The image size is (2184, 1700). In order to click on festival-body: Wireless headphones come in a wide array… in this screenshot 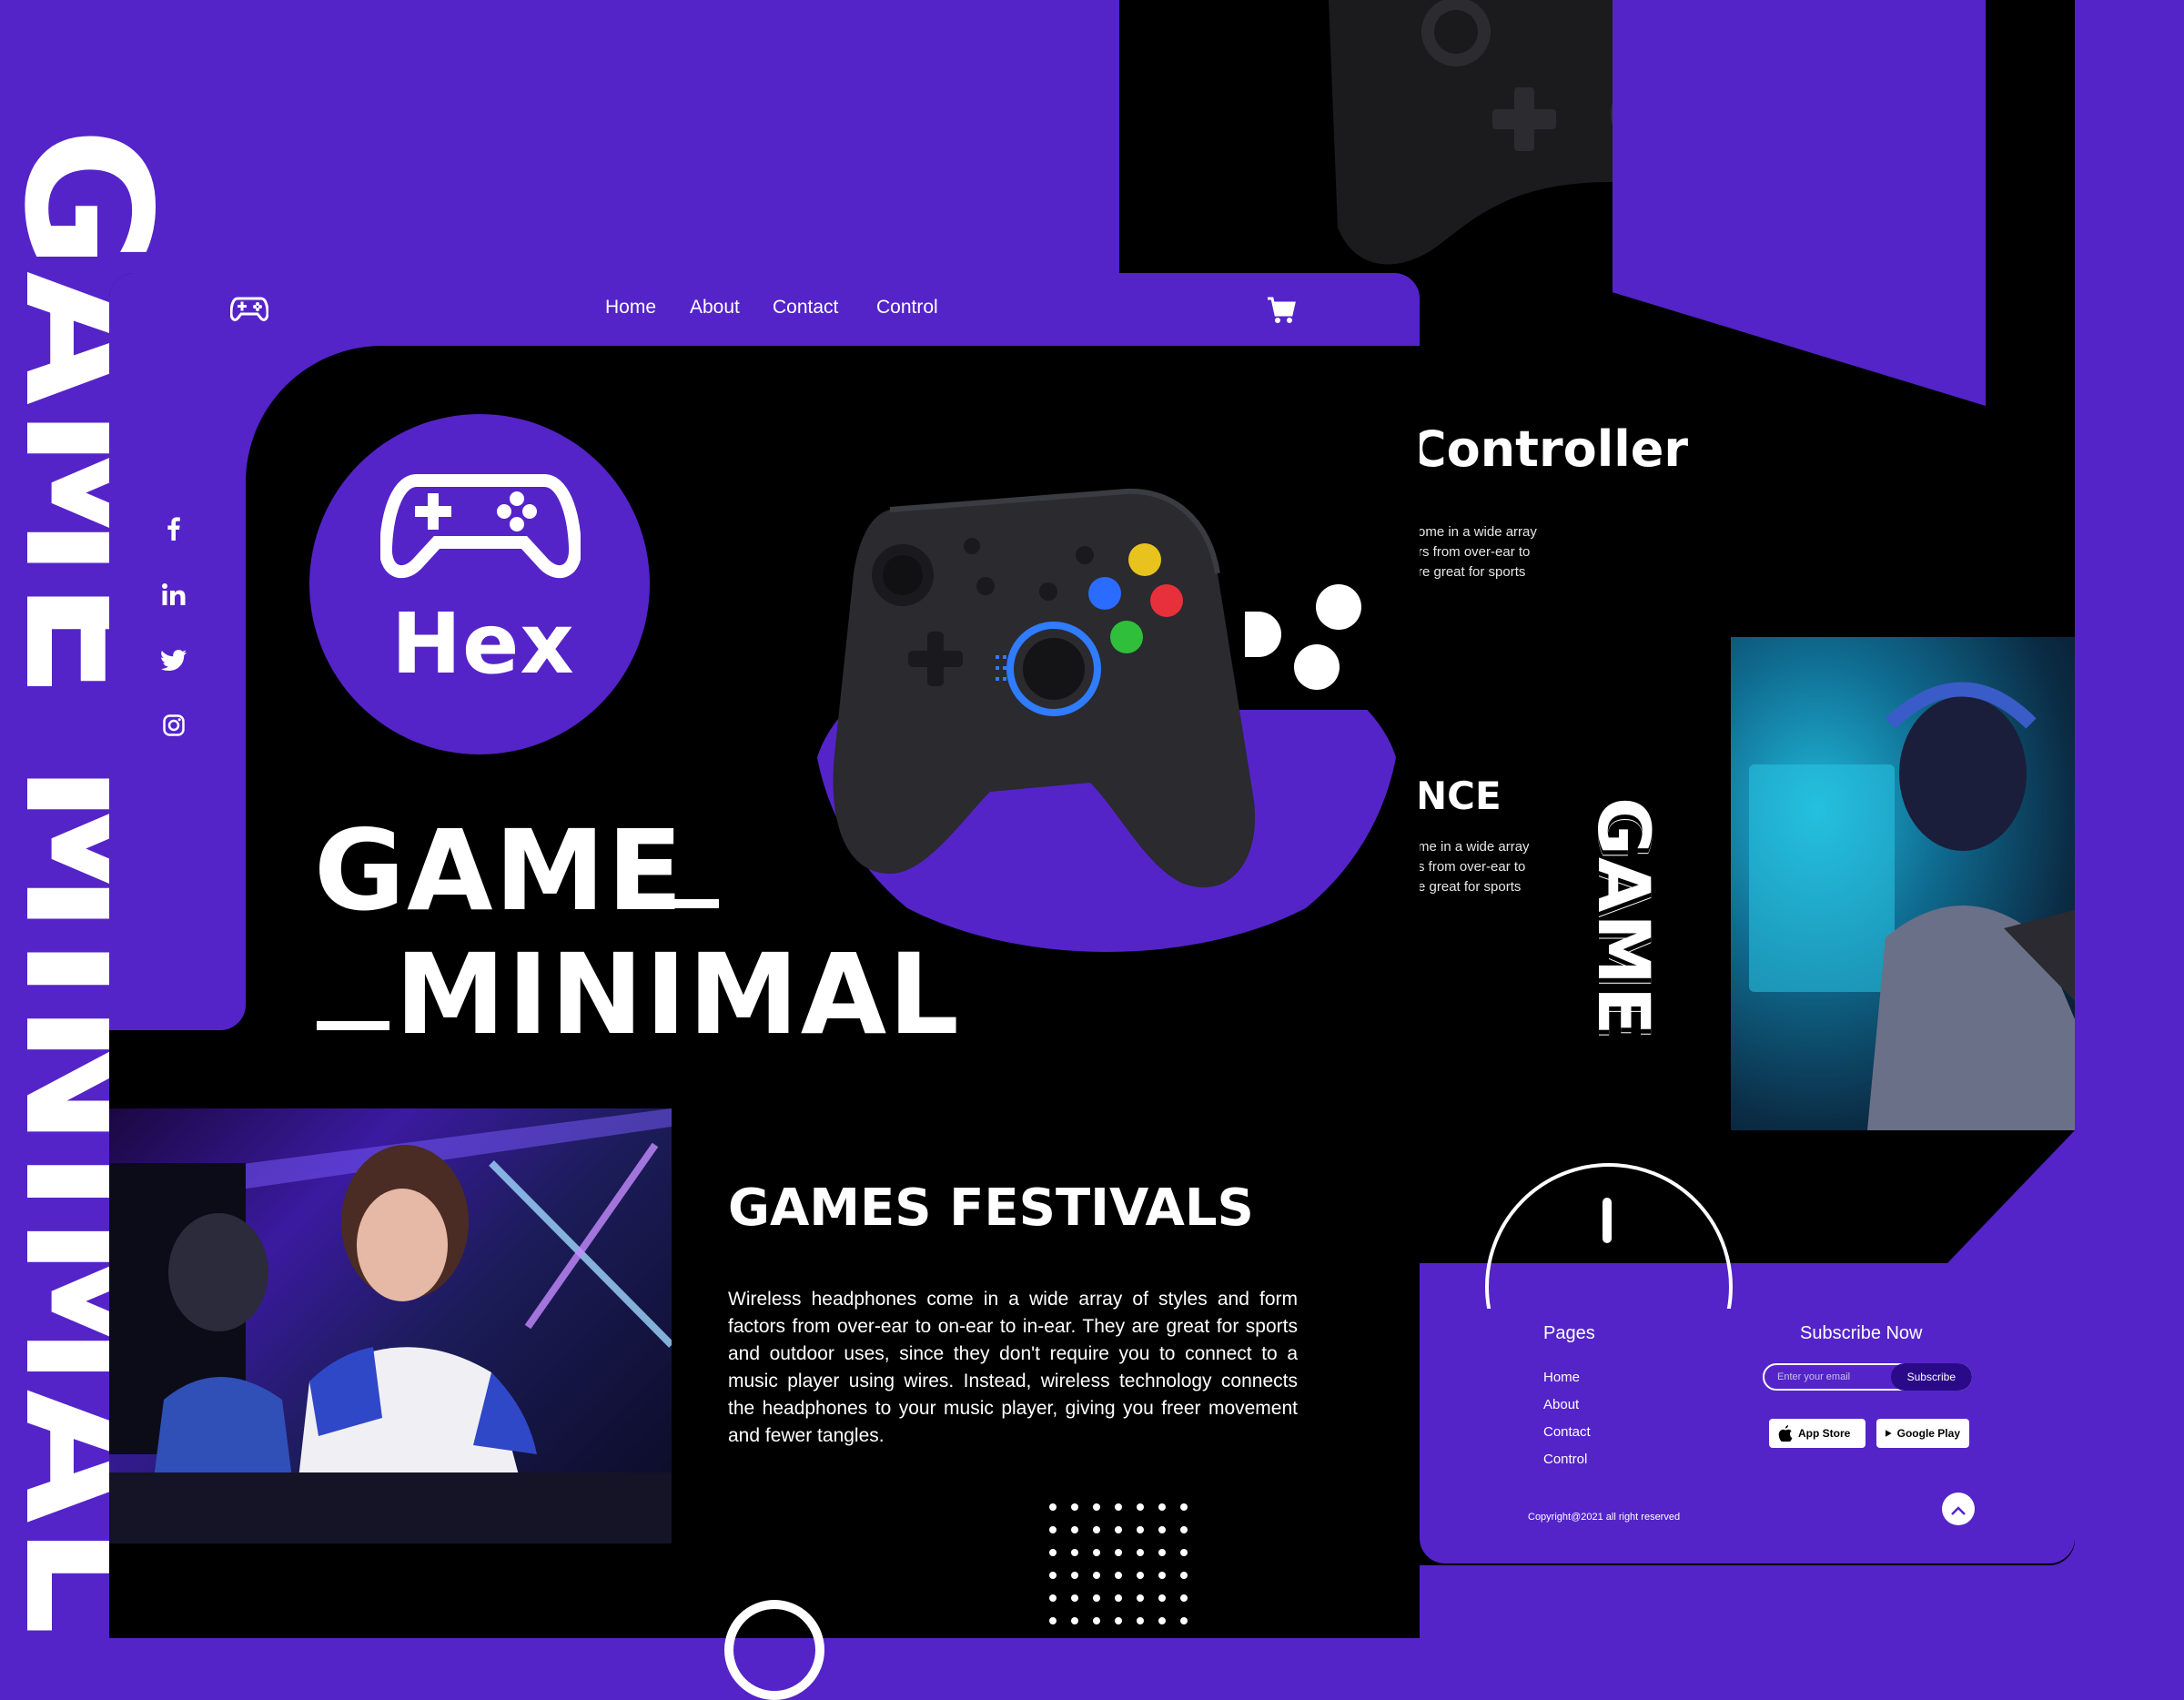, I will do `click(1013, 1367)`.